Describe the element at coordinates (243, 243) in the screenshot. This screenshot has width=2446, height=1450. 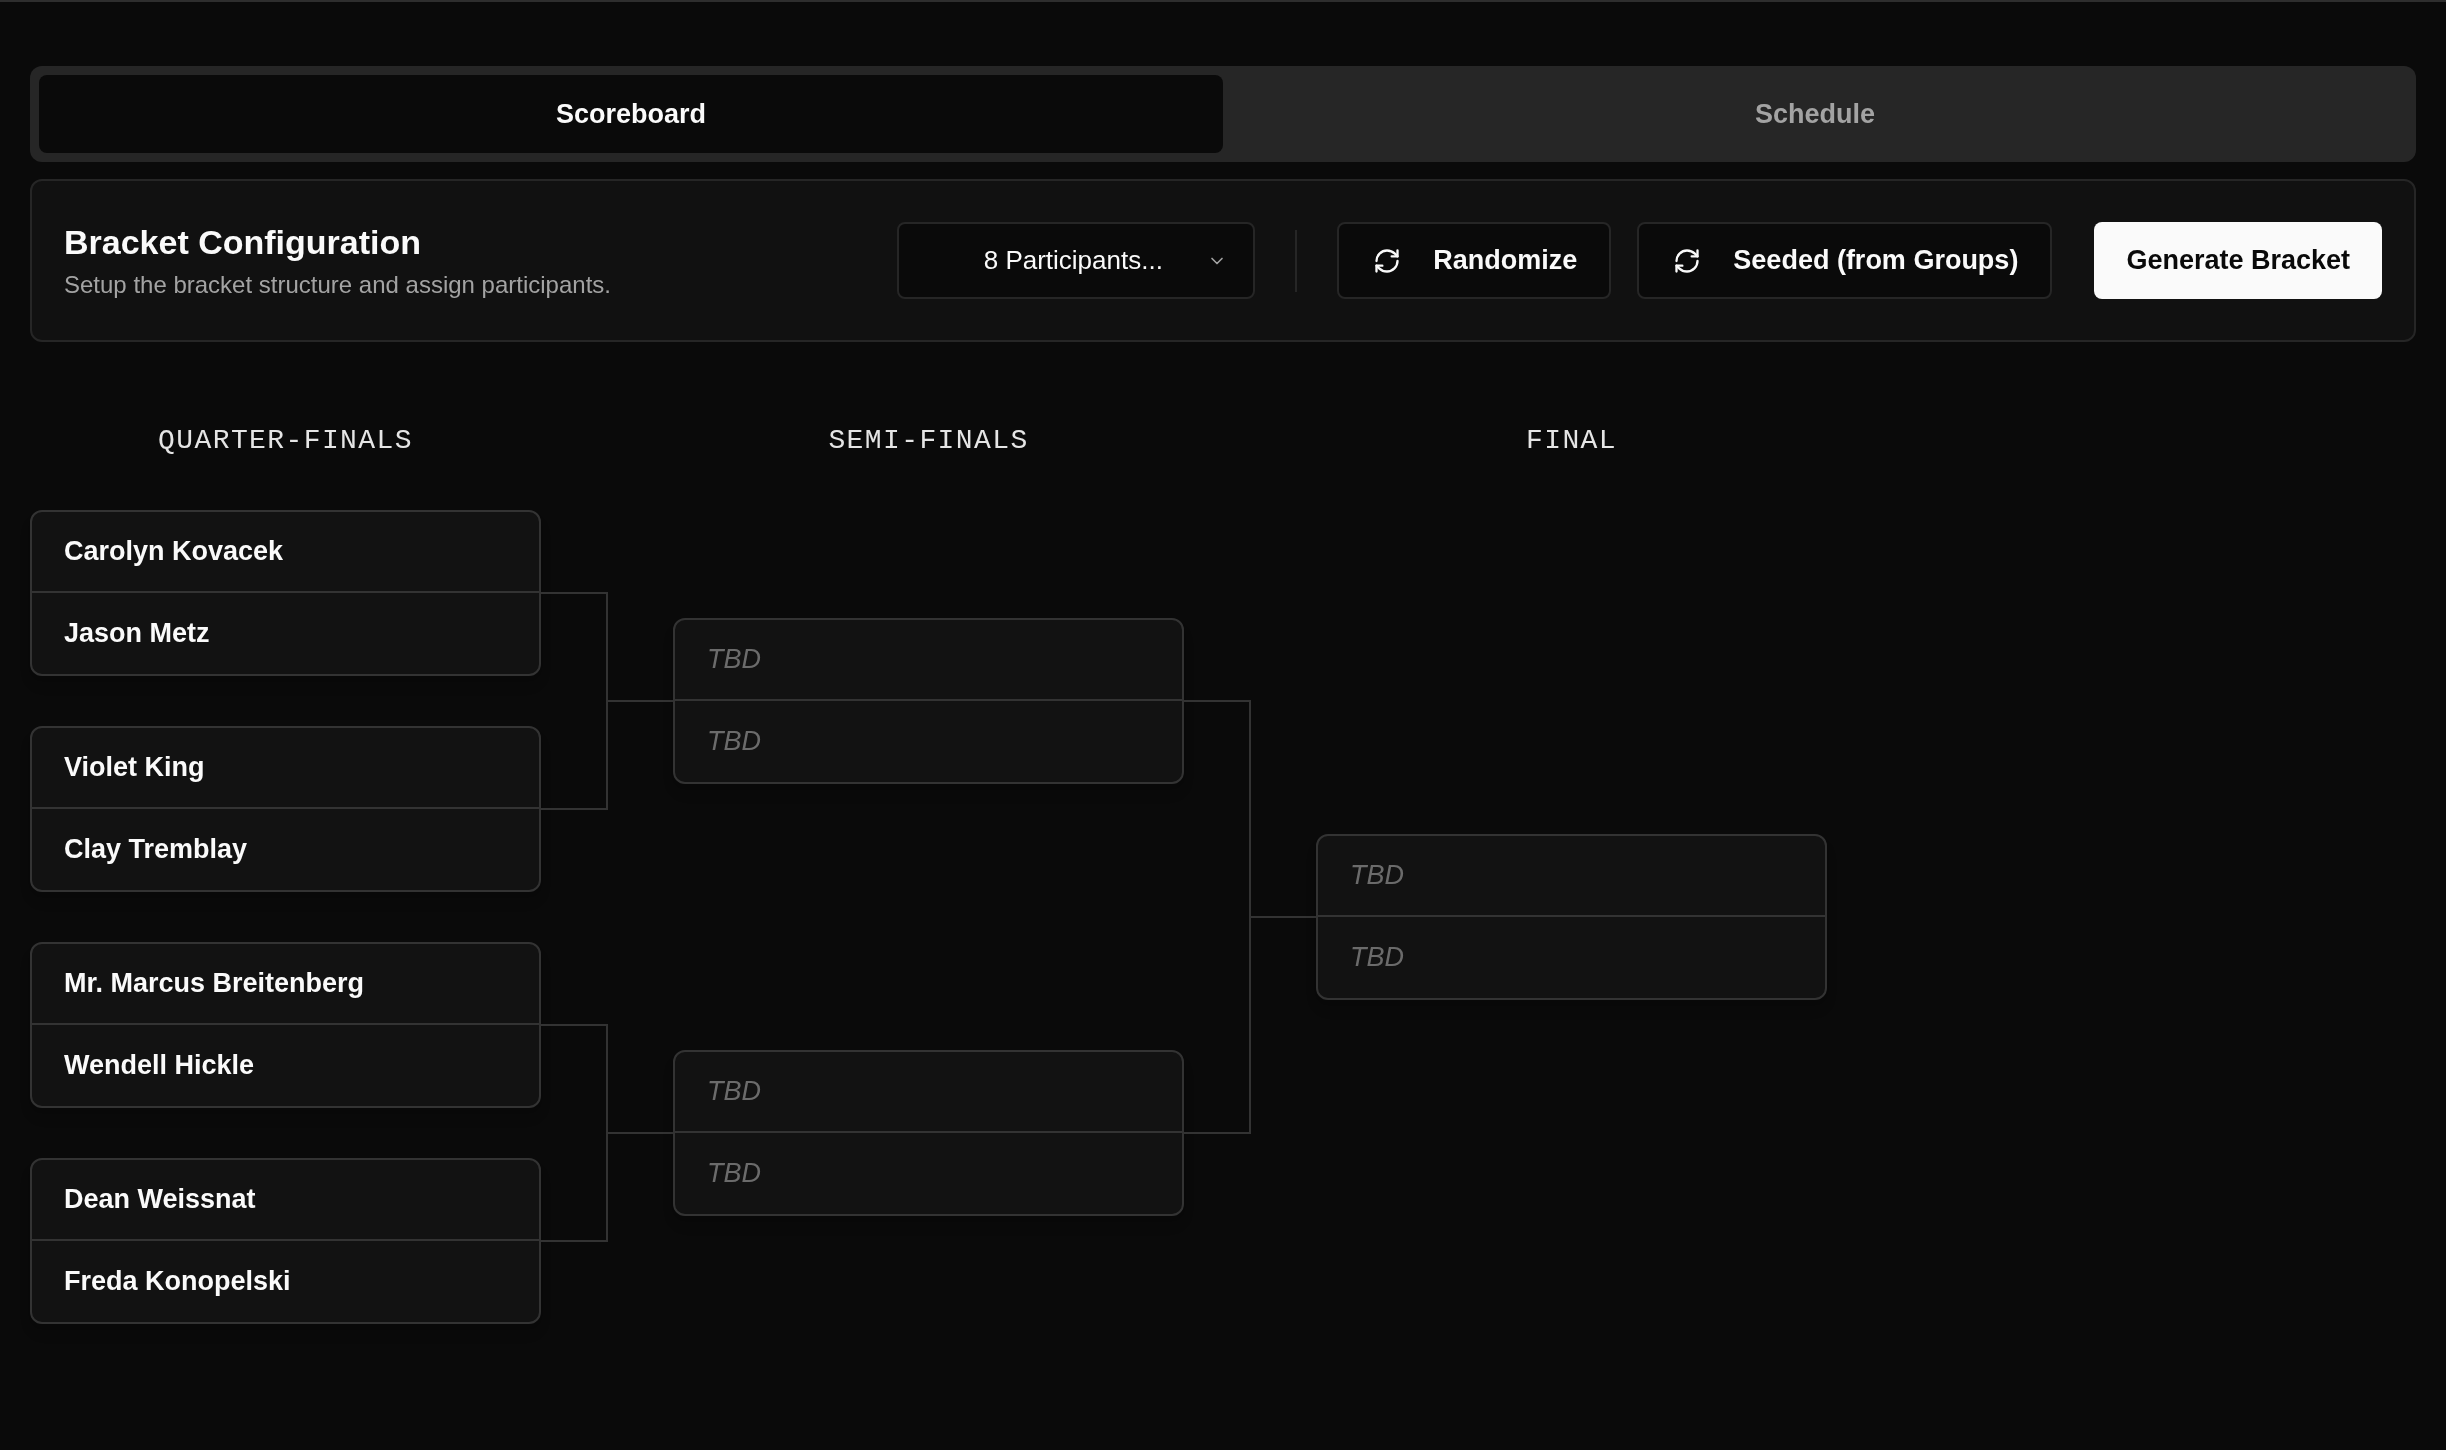
I see `card-title: Bracket Configuration` at that location.